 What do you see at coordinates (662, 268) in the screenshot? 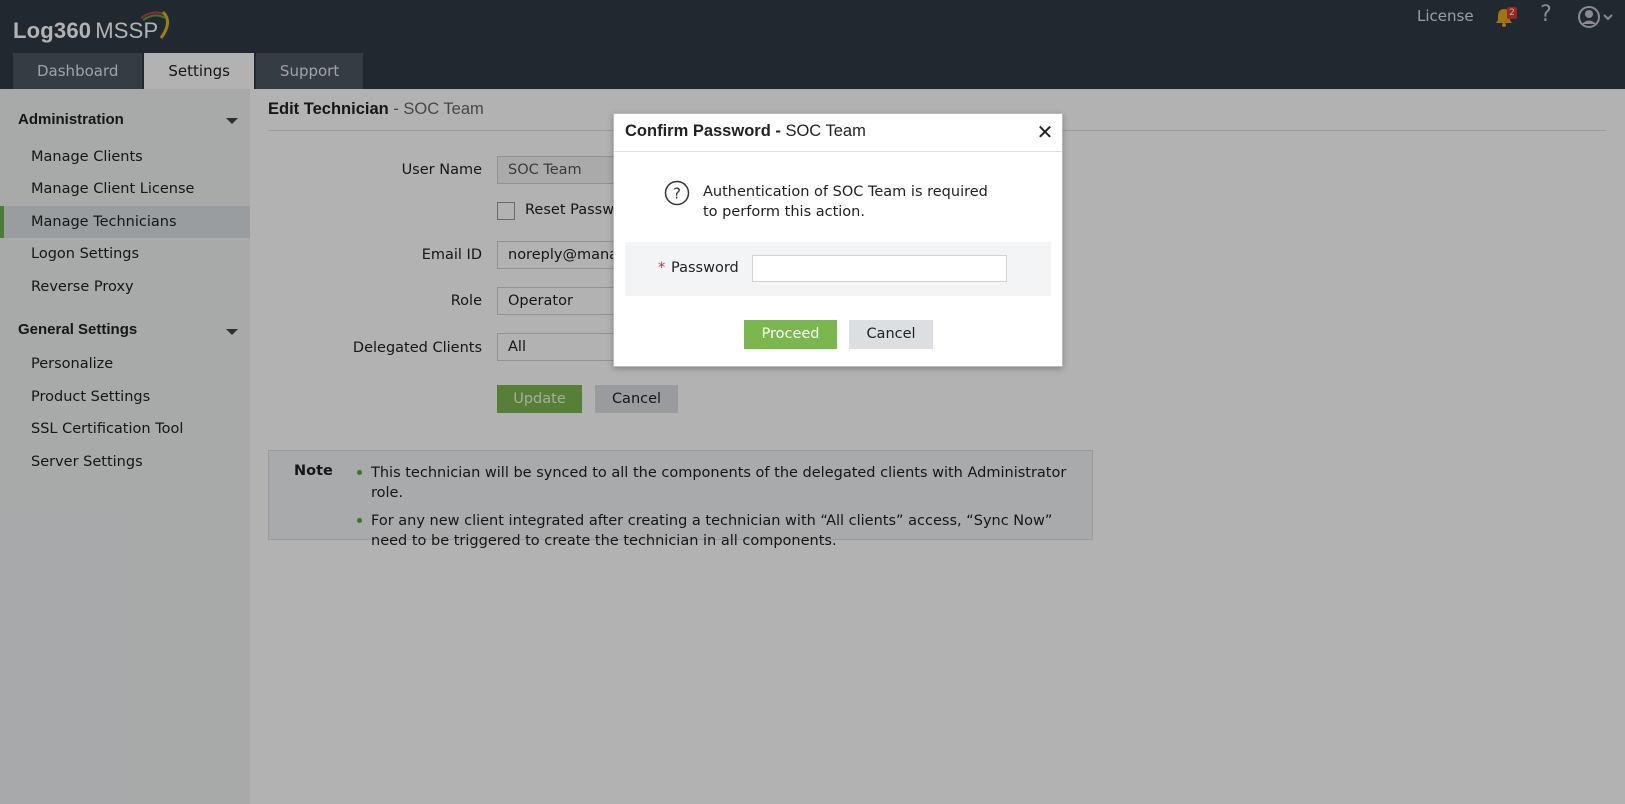
I see `required-marker: *` at bounding box center [662, 268].